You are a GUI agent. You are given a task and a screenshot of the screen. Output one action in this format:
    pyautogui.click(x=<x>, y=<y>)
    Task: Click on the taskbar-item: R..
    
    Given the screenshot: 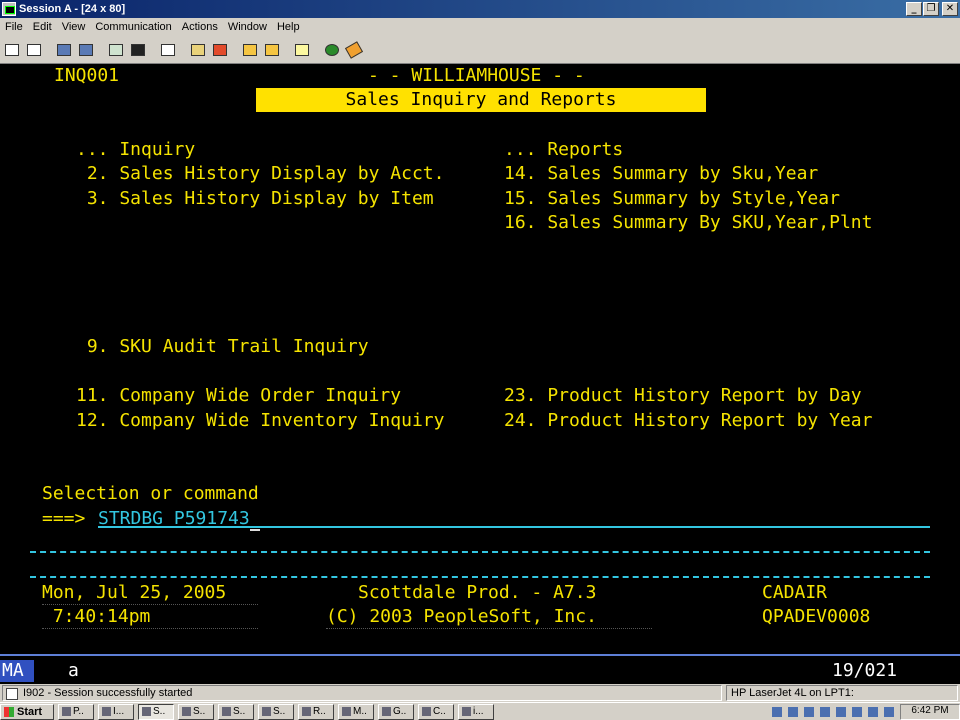 What is the action you would take?
    pyautogui.click(x=316, y=711)
    